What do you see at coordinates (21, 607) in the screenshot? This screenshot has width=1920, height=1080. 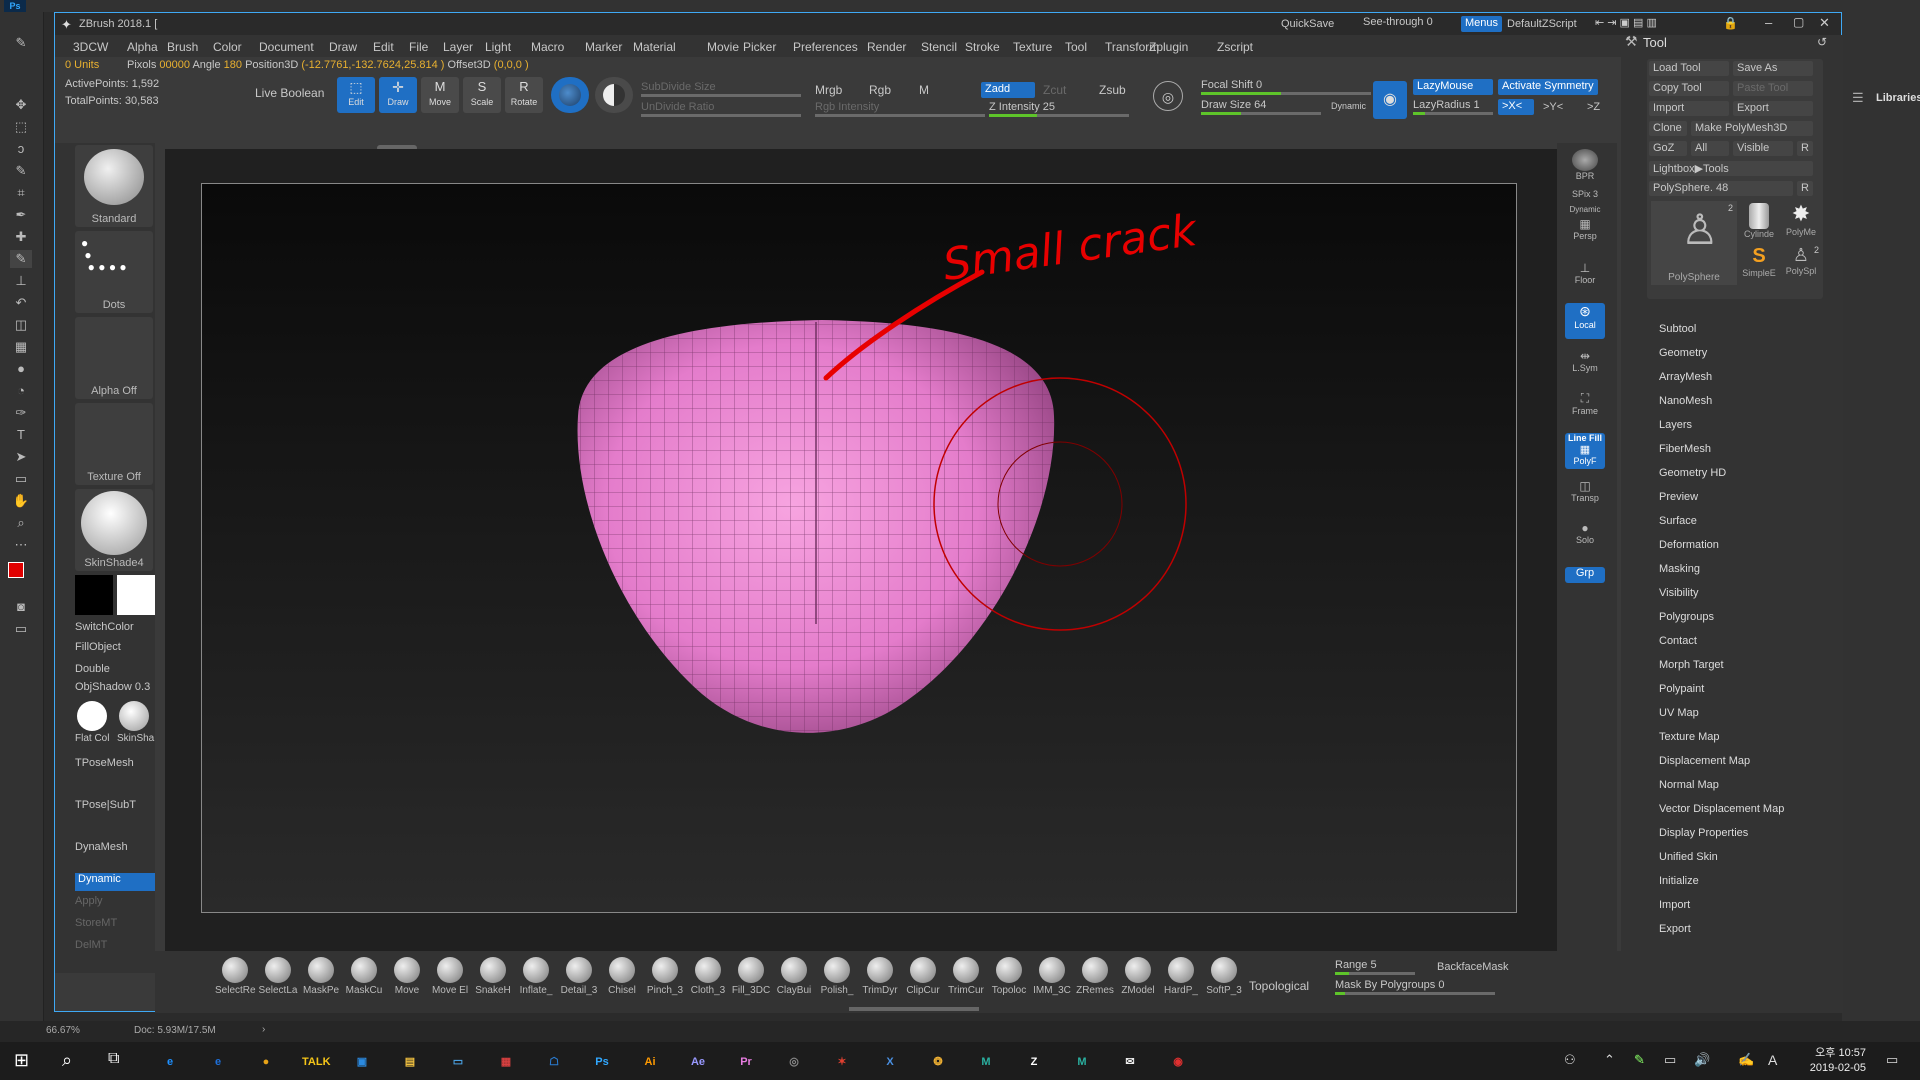 I see `quick-mask-icon: ◙` at bounding box center [21, 607].